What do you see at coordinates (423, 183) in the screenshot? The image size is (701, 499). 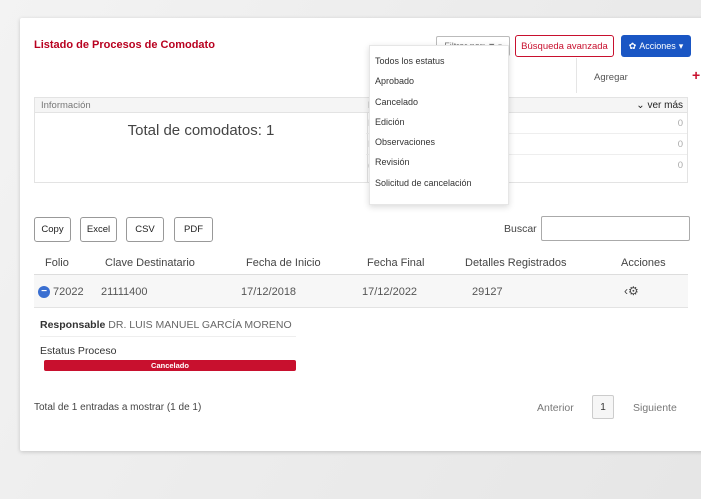 I see `filter-option-solicitud: Solicitud de cancelación` at bounding box center [423, 183].